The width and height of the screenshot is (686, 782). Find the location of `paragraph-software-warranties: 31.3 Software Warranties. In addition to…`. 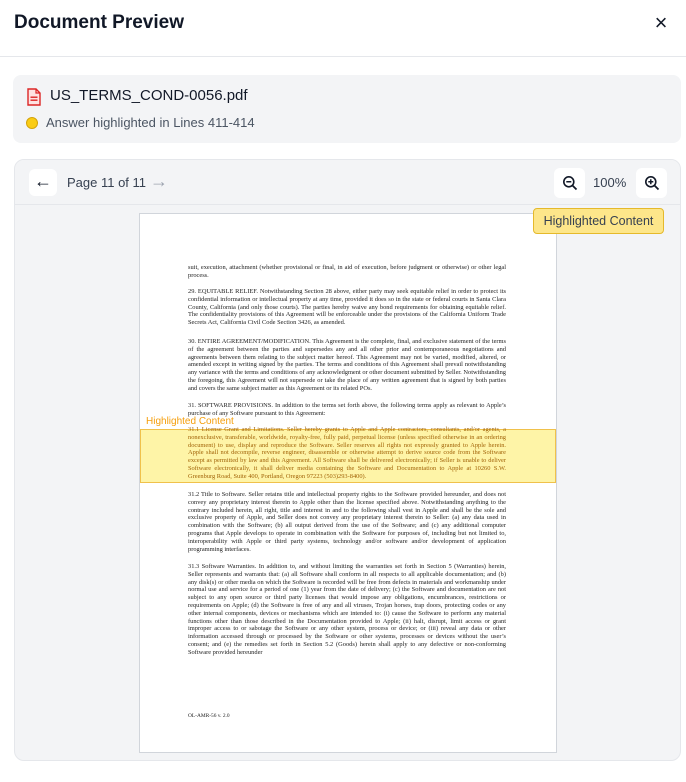

paragraph-software-warranties: 31.3 Software Warranties. In addition to… is located at coordinates (347, 609).